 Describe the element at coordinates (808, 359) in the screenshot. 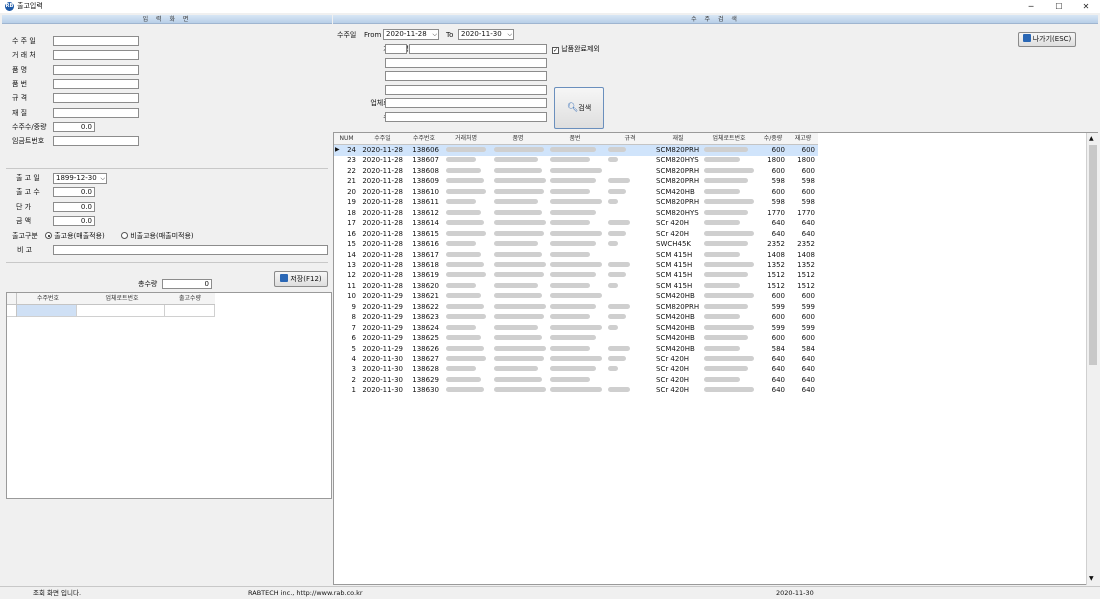

I see `cell-stock: 640` at that location.